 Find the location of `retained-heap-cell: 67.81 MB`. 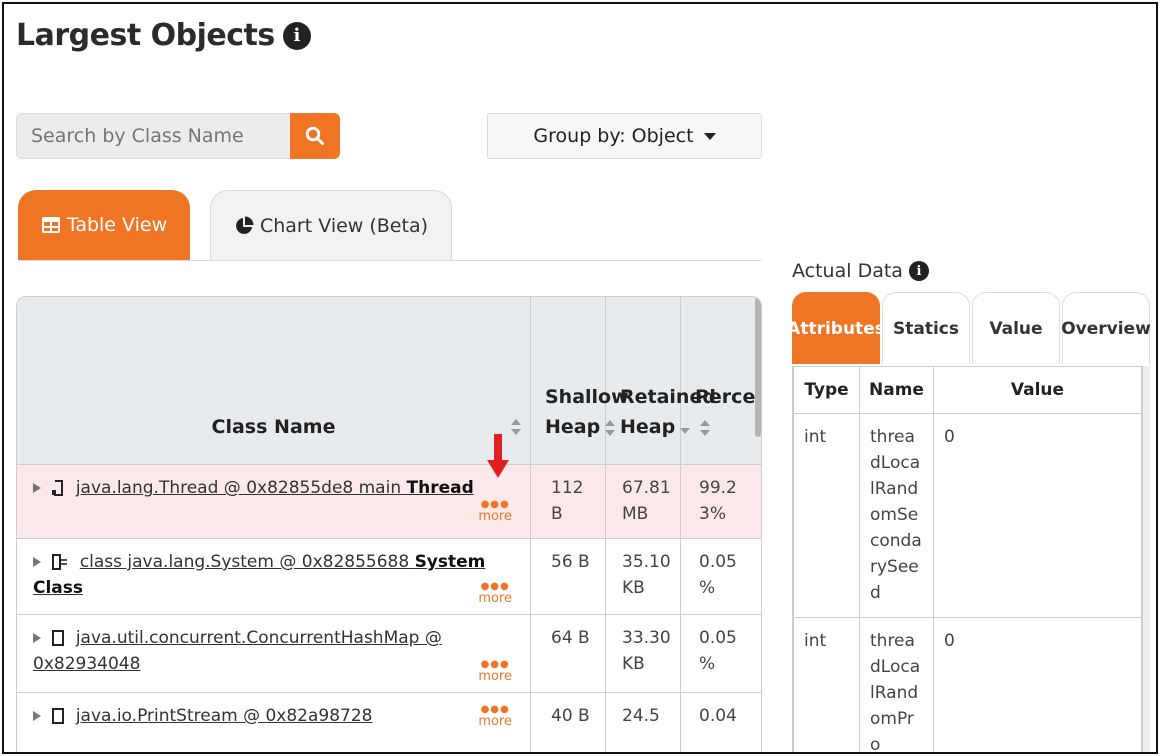

retained-heap-cell: 67.81 MB is located at coordinates (643, 501).